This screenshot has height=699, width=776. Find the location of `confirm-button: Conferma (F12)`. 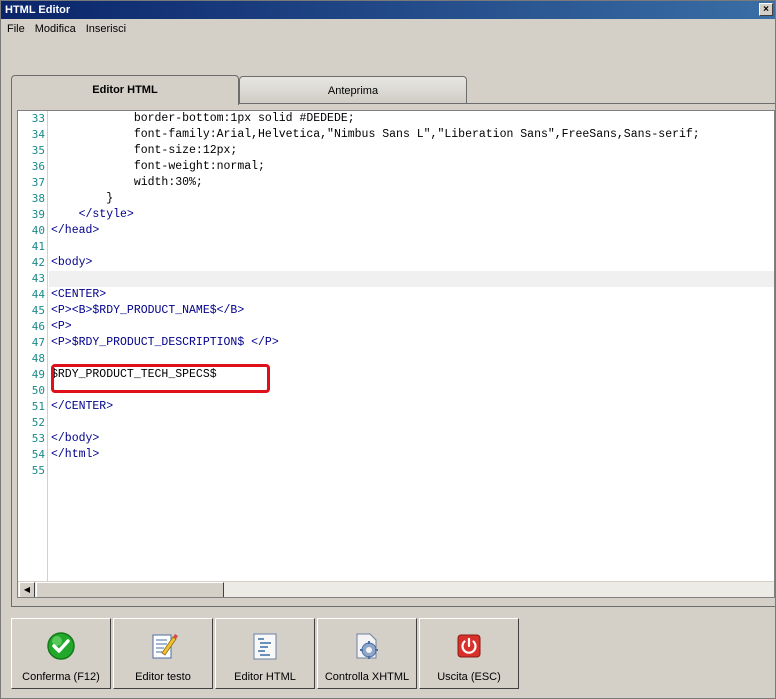

confirm-button: Conferma (F12) is located at coordinates (61, 653).